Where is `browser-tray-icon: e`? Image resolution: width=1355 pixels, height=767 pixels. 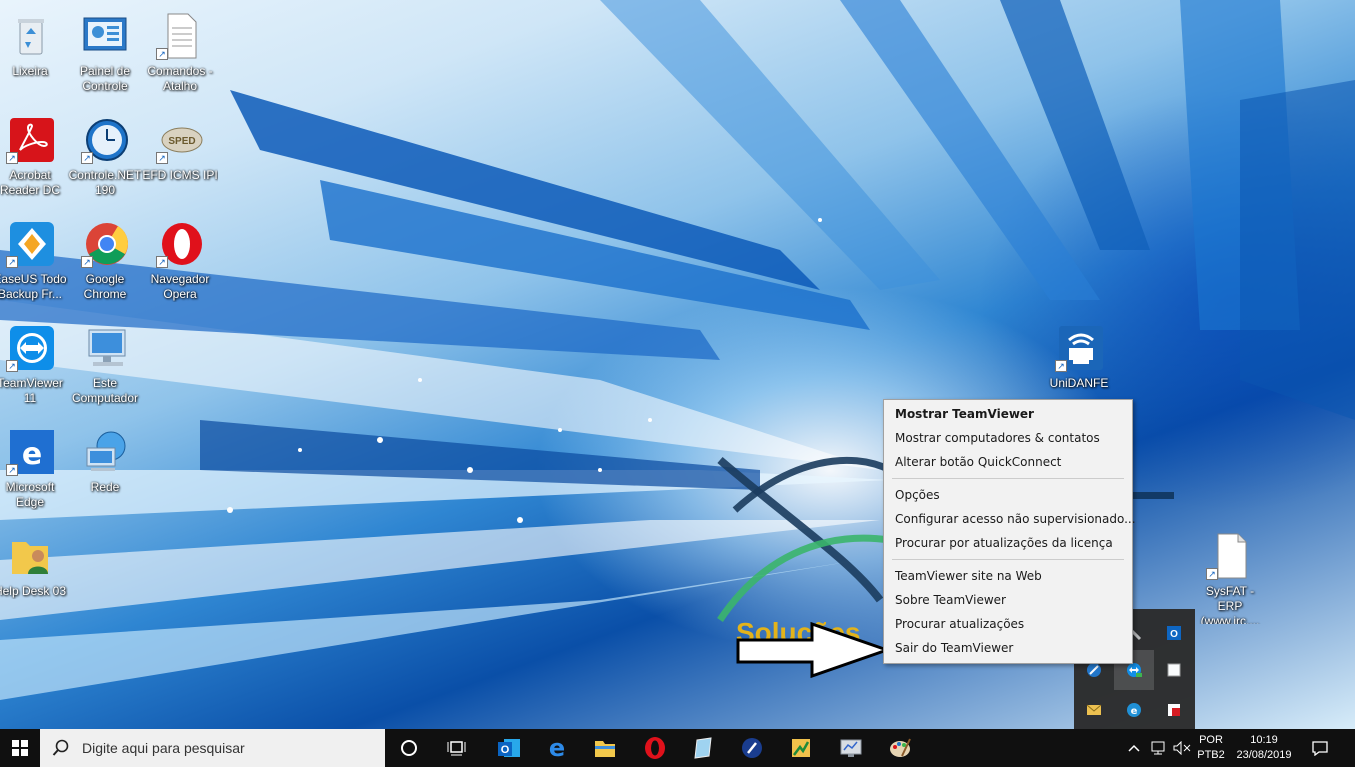 browser-tray-icon: e is located at coordinates (1134, 710).